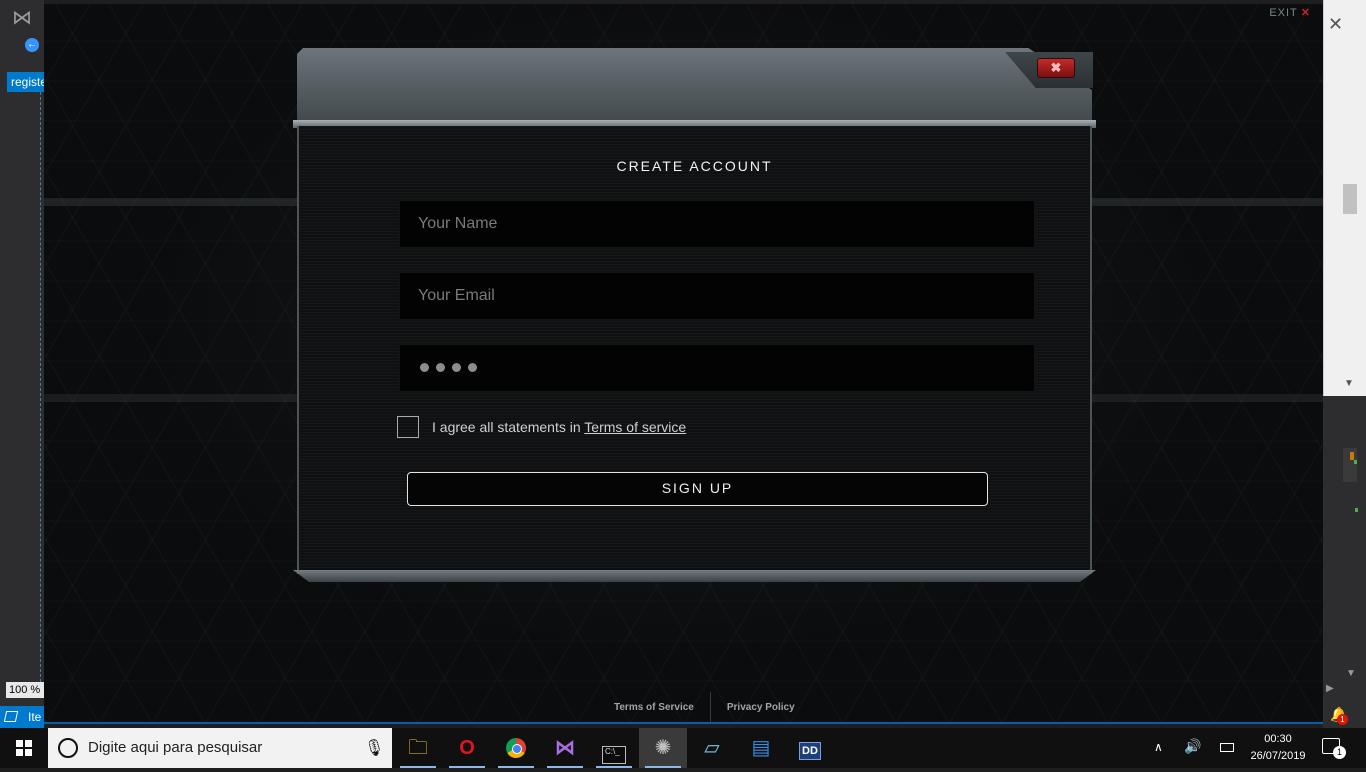 The image size is (1366, 772). What do you see at coordinates (694, 576) in the screenshot?
I see `dialog-footer-rim` at bounding box center [694, 576].